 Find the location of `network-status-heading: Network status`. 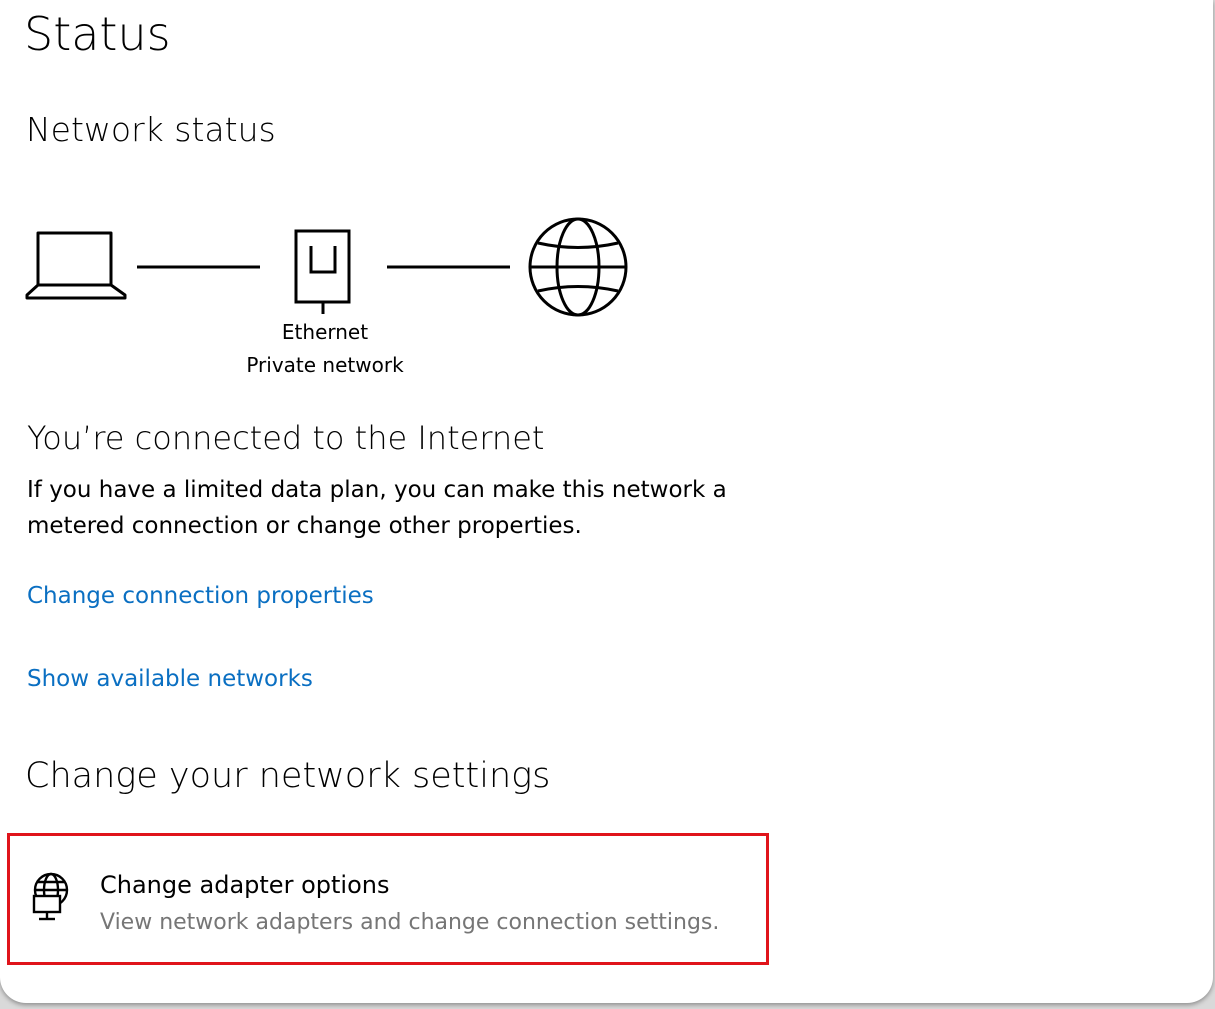

network-status-heading: Network status is located at coordinates (151, 129).